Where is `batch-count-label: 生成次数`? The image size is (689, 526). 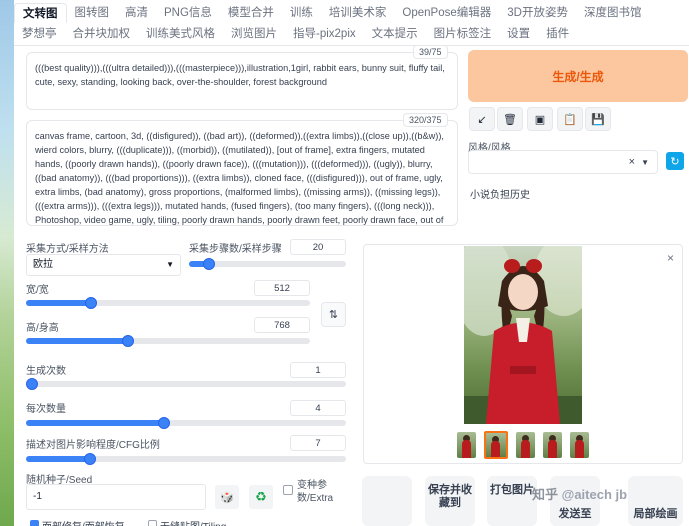
batch-count-label: 生成次数 is located at coordinates (46, 371).